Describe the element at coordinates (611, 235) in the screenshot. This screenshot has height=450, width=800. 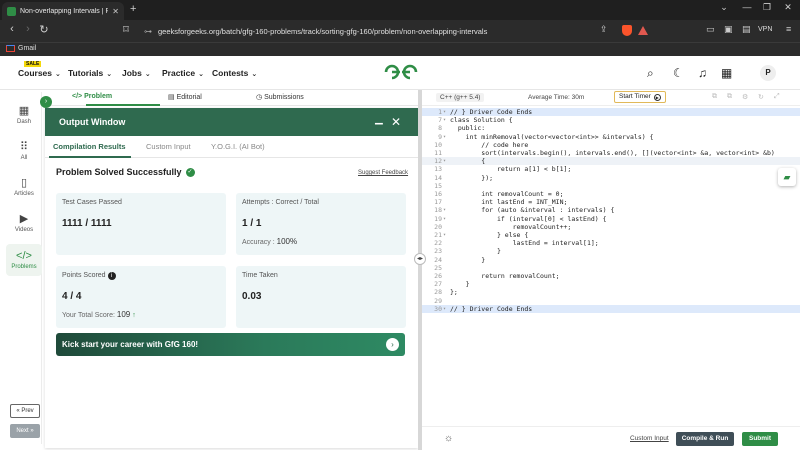
I see `code-line: 21 ▾ } else {` at that location.